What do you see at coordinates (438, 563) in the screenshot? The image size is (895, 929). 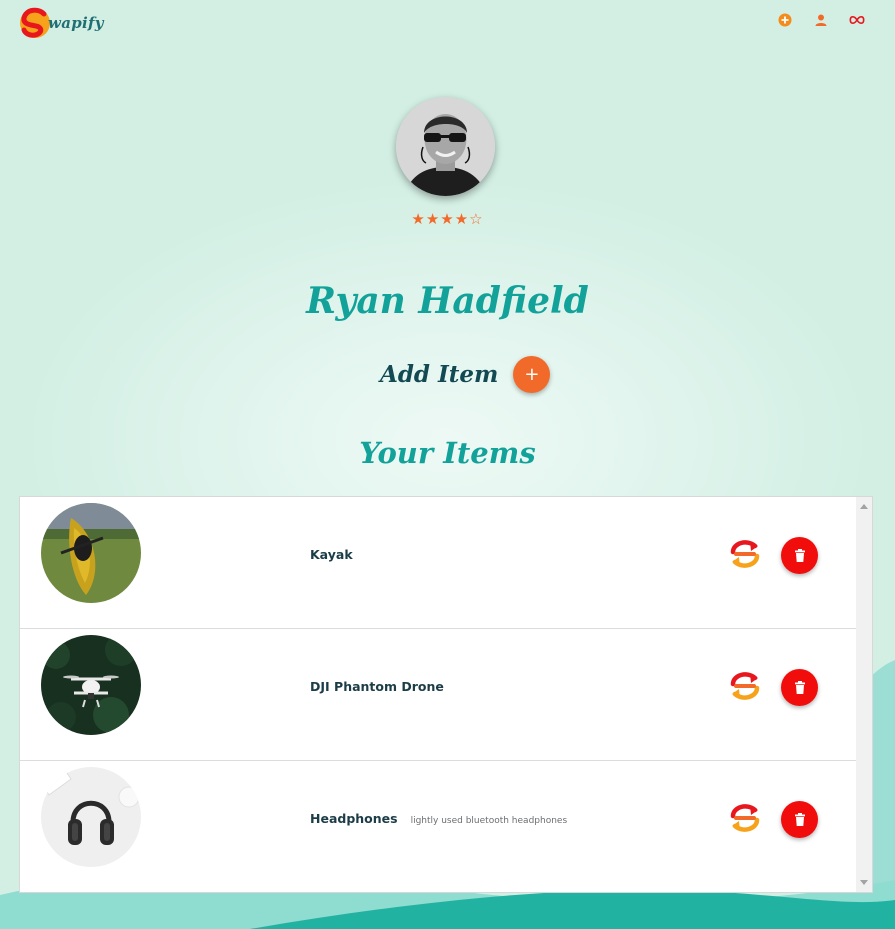 I see `list-item: Kayak` at bounding box center [438, 563].